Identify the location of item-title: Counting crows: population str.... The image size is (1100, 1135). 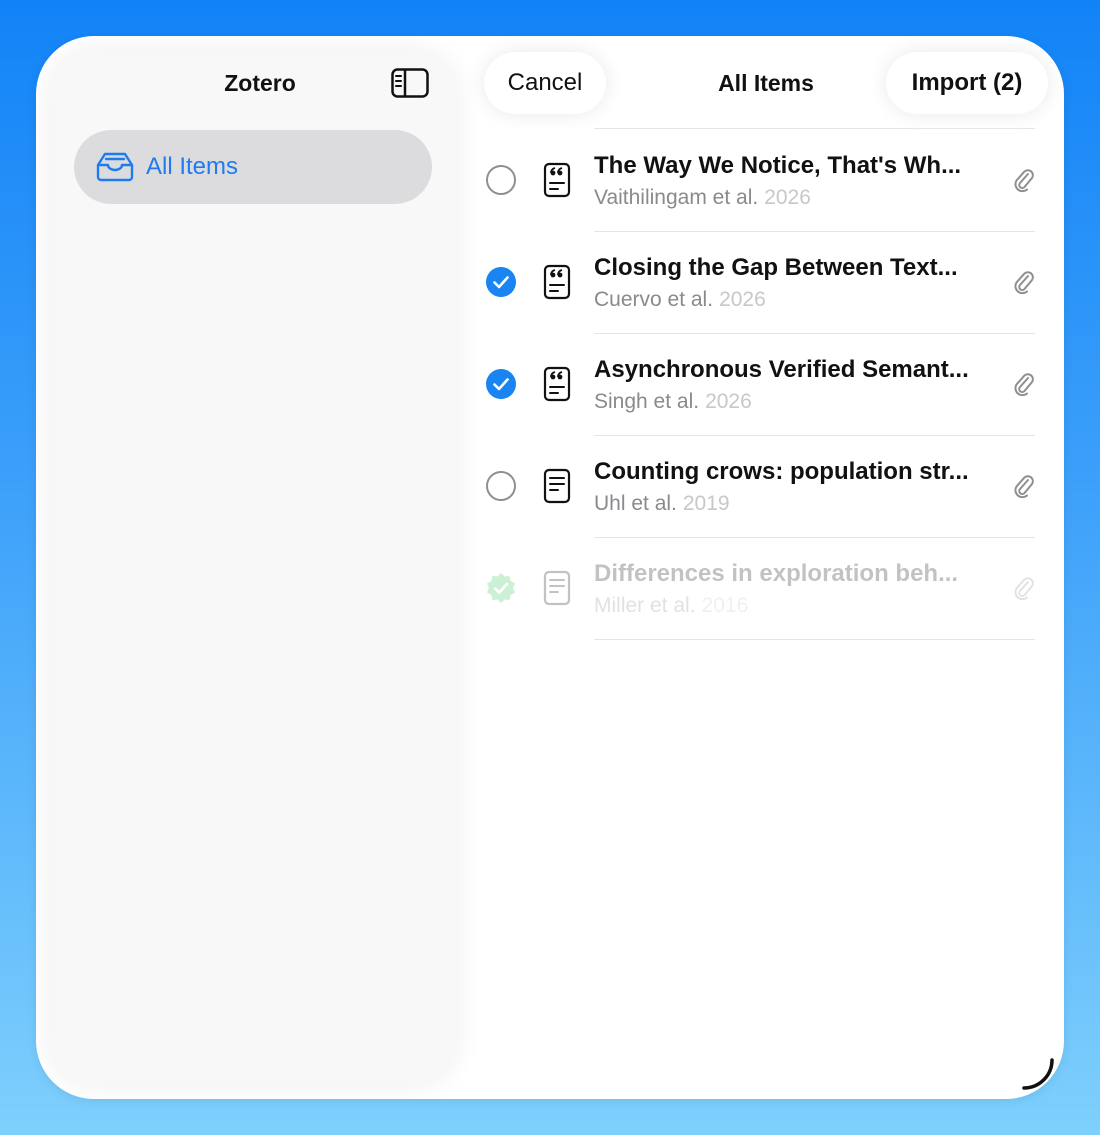
(781, 471).